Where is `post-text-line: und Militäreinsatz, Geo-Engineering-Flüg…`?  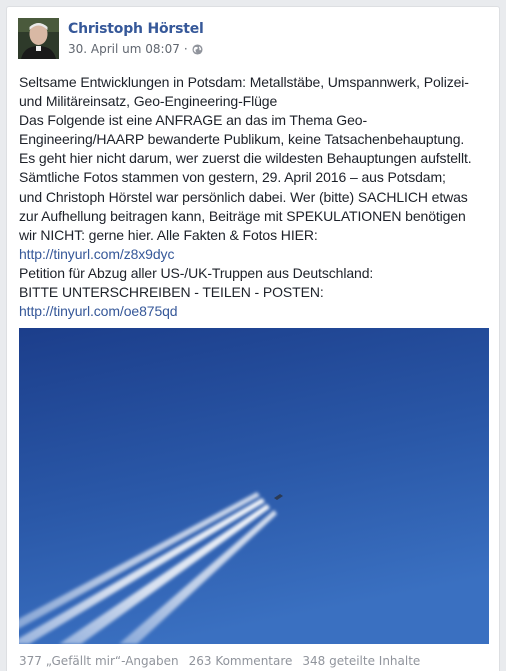
post-text-line: und Militäreinsatz, Geo-Engineering-Flüg… is located at coordinates (148, 101).